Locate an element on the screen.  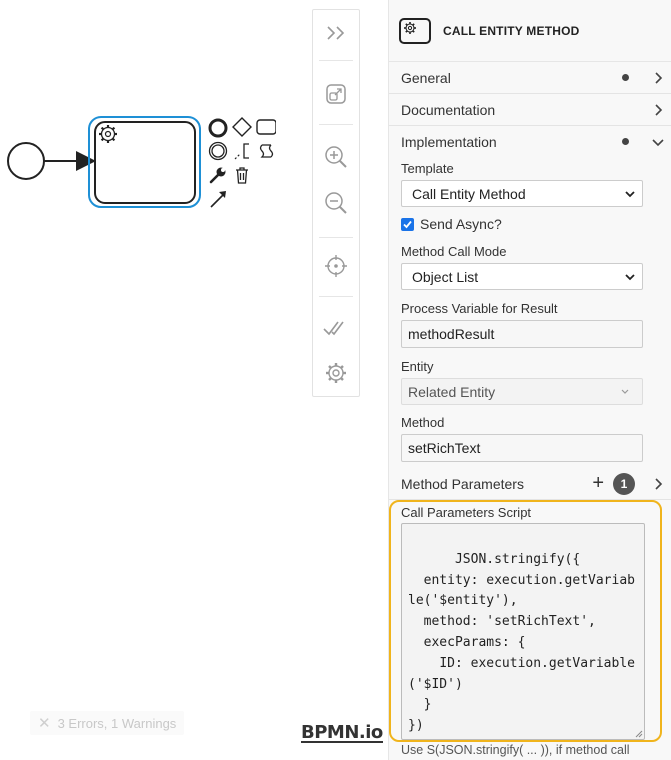
zoom-in-icon is located at coordinates (336, 157).